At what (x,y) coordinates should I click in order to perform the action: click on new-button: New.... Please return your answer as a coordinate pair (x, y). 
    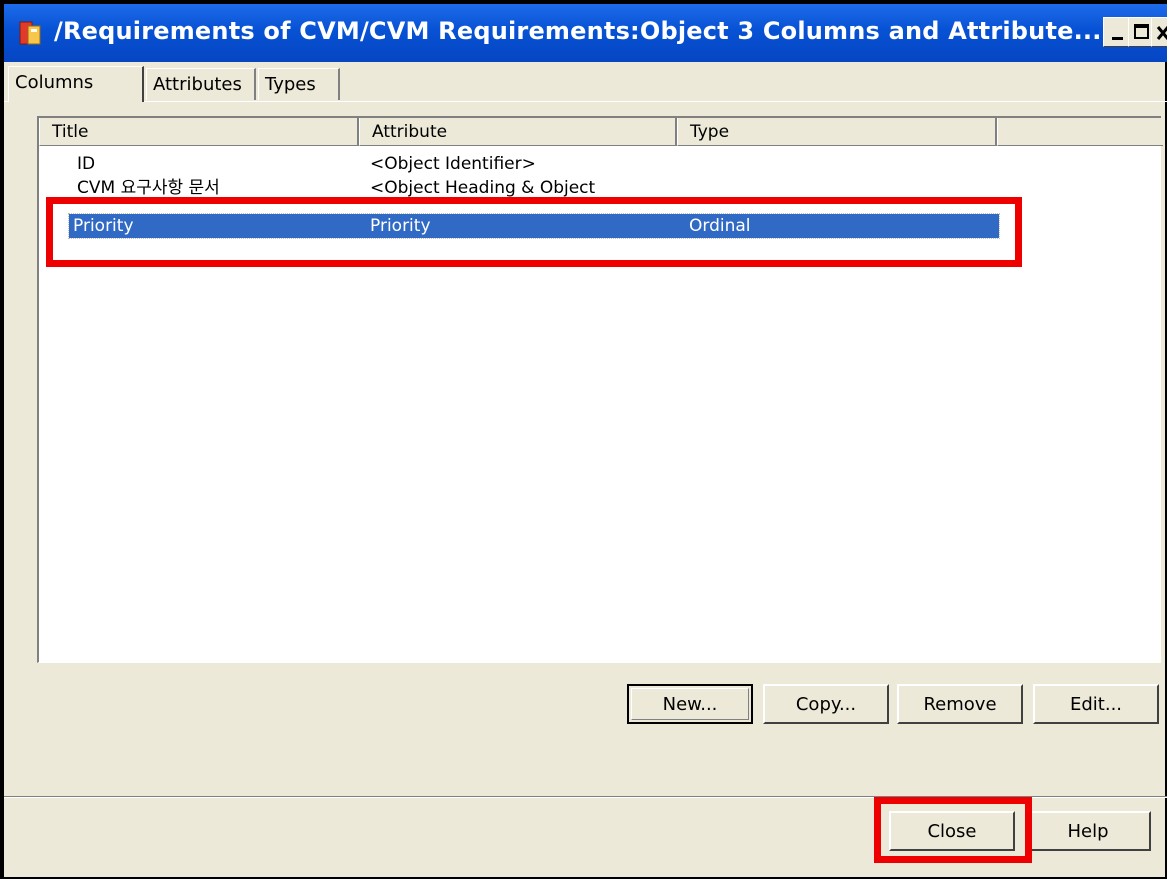
    Looking at the image, I should click on (690, 704).